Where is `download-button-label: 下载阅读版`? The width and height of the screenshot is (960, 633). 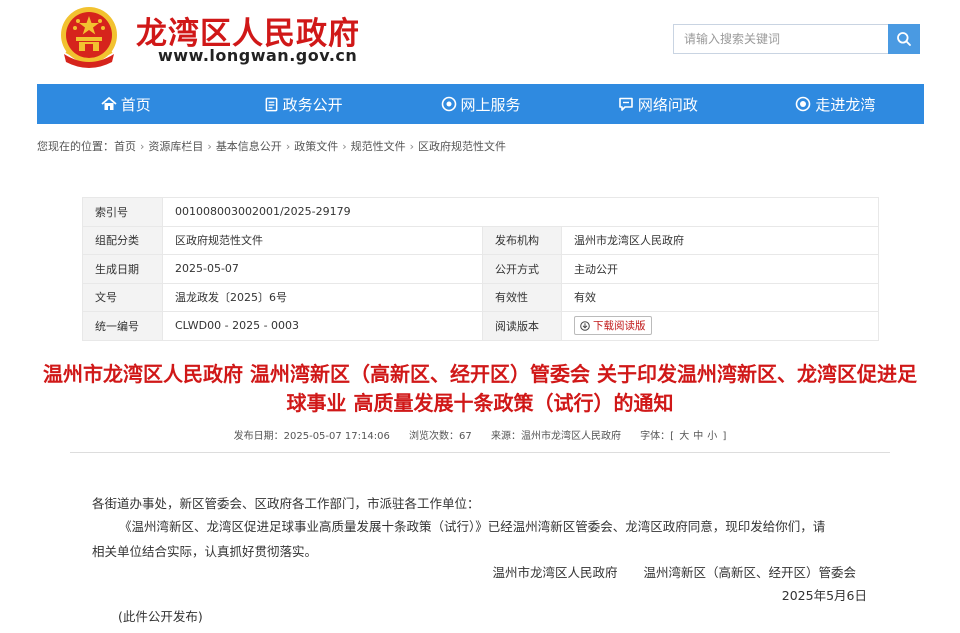 download-button-label: 下载阅读版 is located at coordinates (619, 326).